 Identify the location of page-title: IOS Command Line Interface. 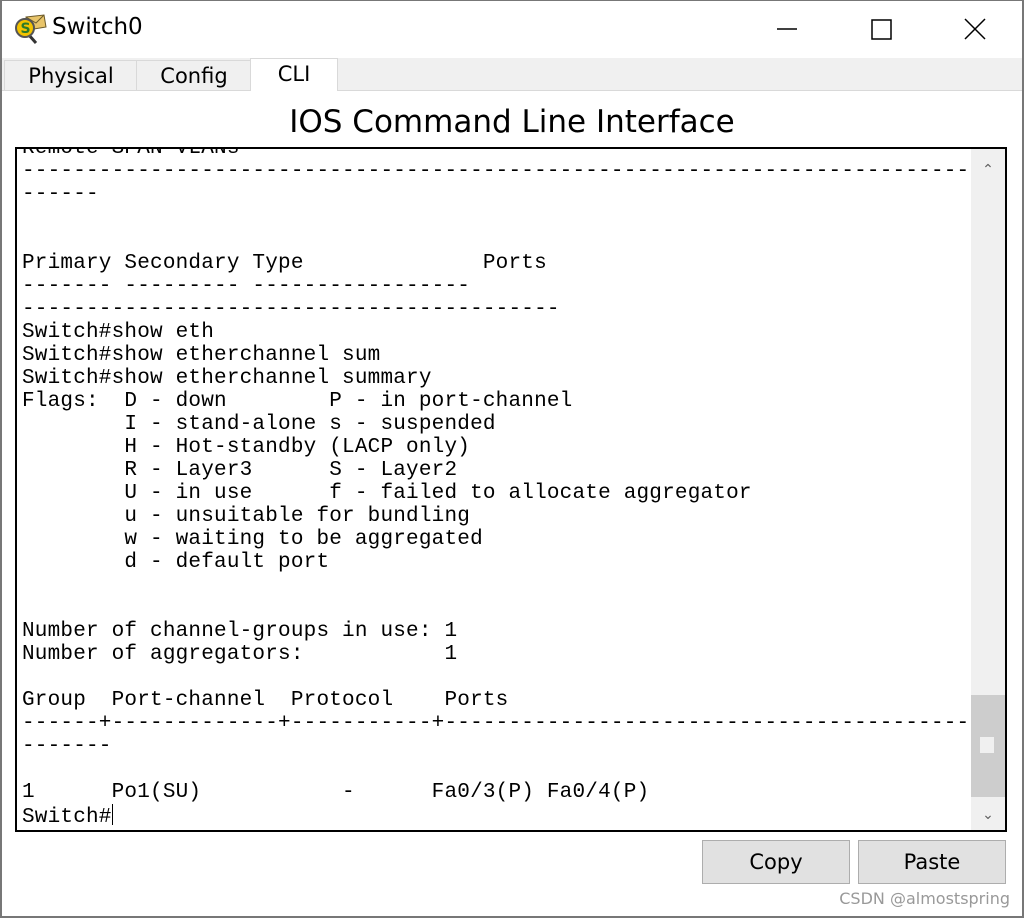
(512, 122).